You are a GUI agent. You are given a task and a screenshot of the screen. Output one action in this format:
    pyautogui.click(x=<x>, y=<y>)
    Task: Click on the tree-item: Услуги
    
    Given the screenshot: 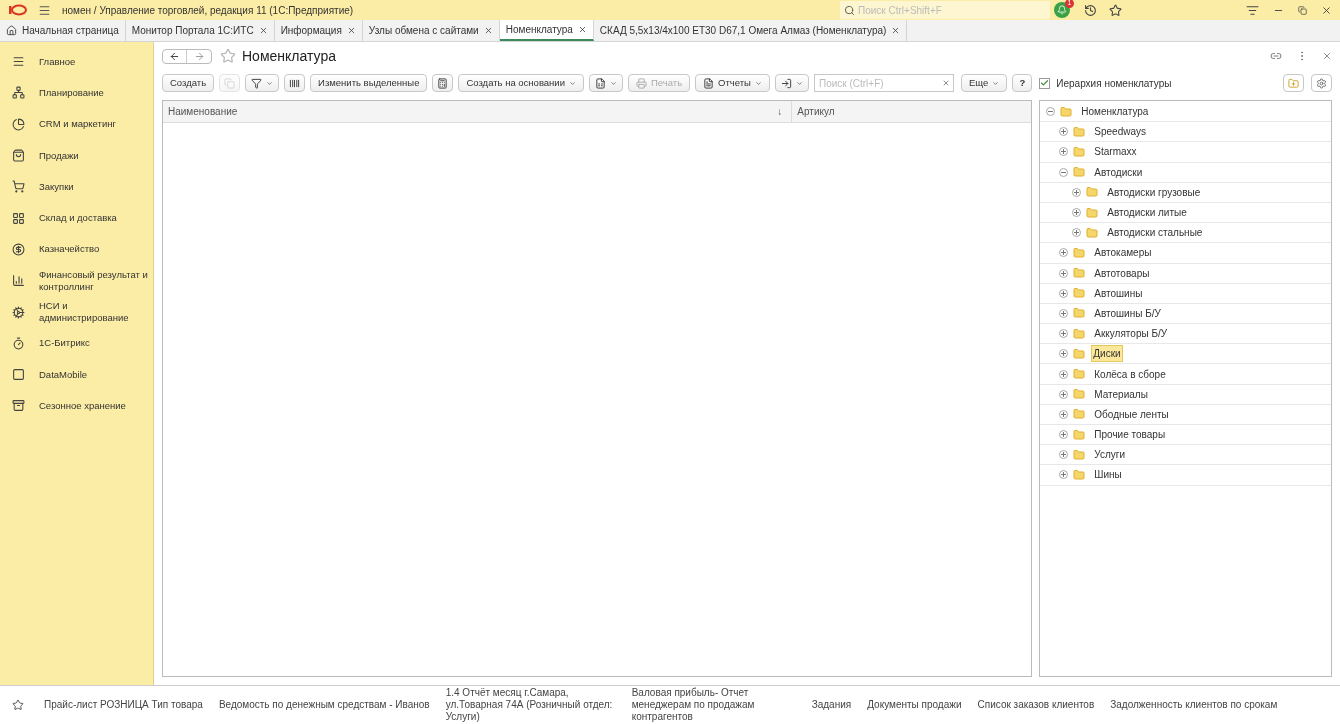 What is the action you would take?
    pyautogui.click(x=1110, y=455)
    